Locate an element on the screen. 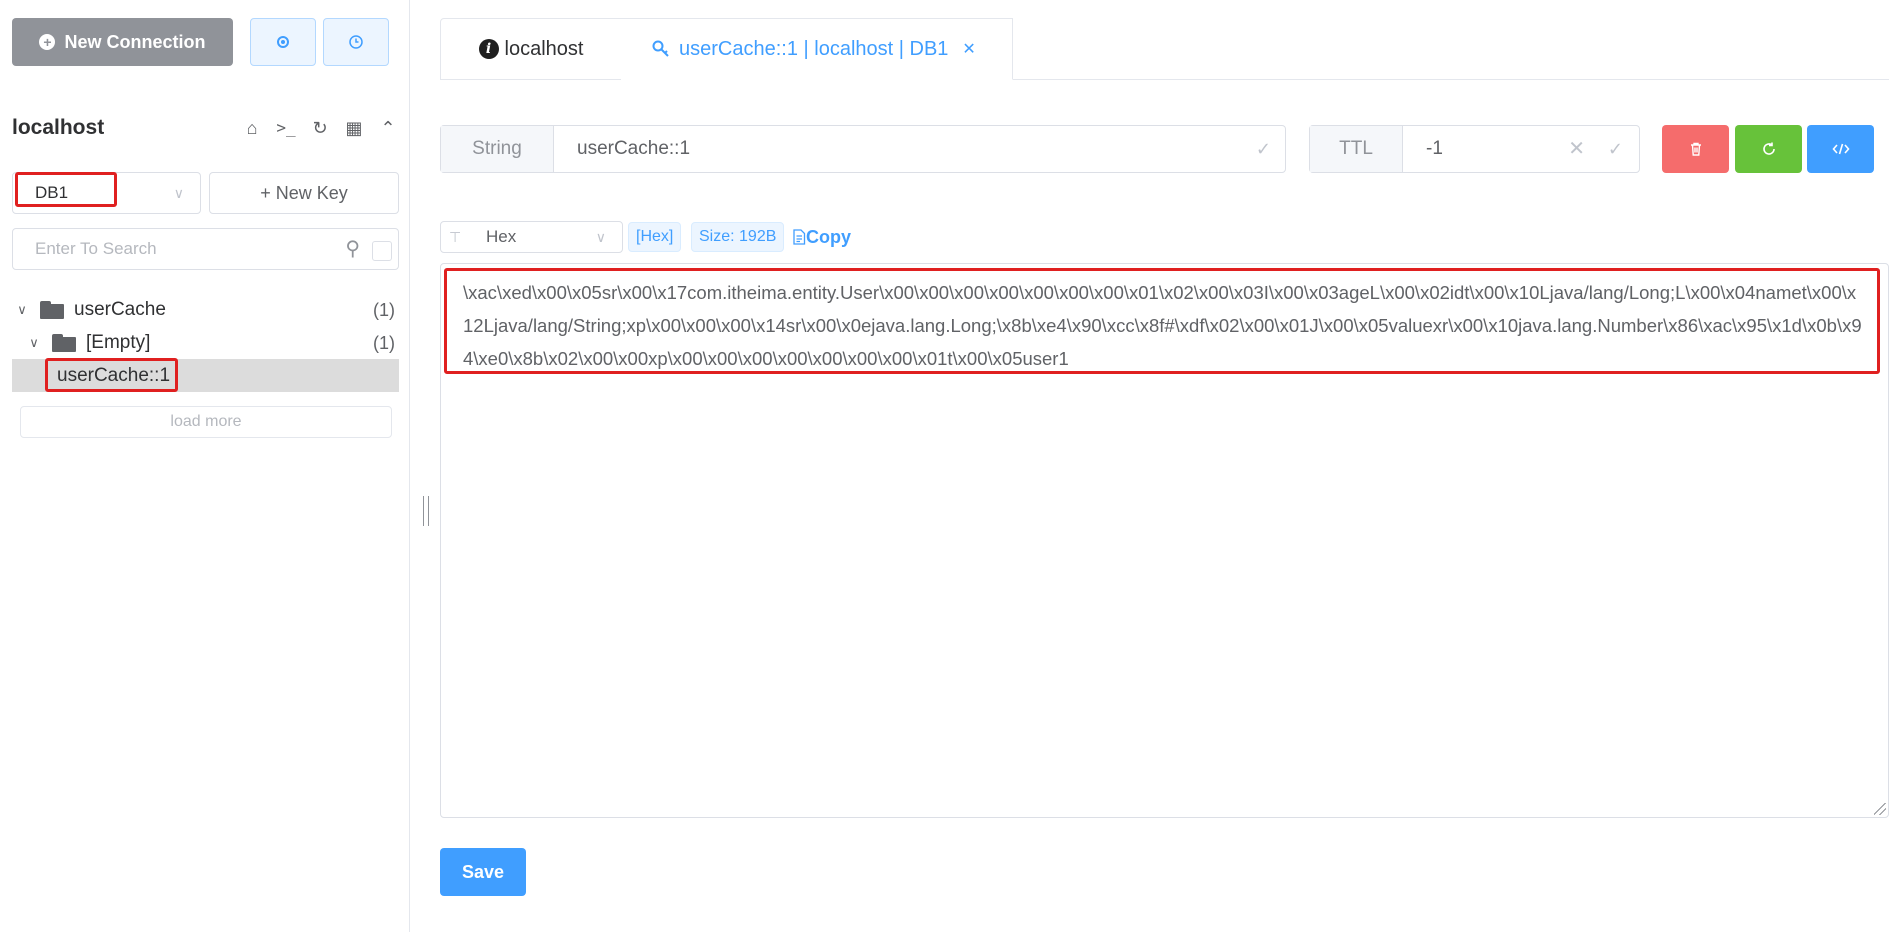 The height and width of the screenshot is (932, 1889). format-value: Hex is located at coordinates (501, 236).